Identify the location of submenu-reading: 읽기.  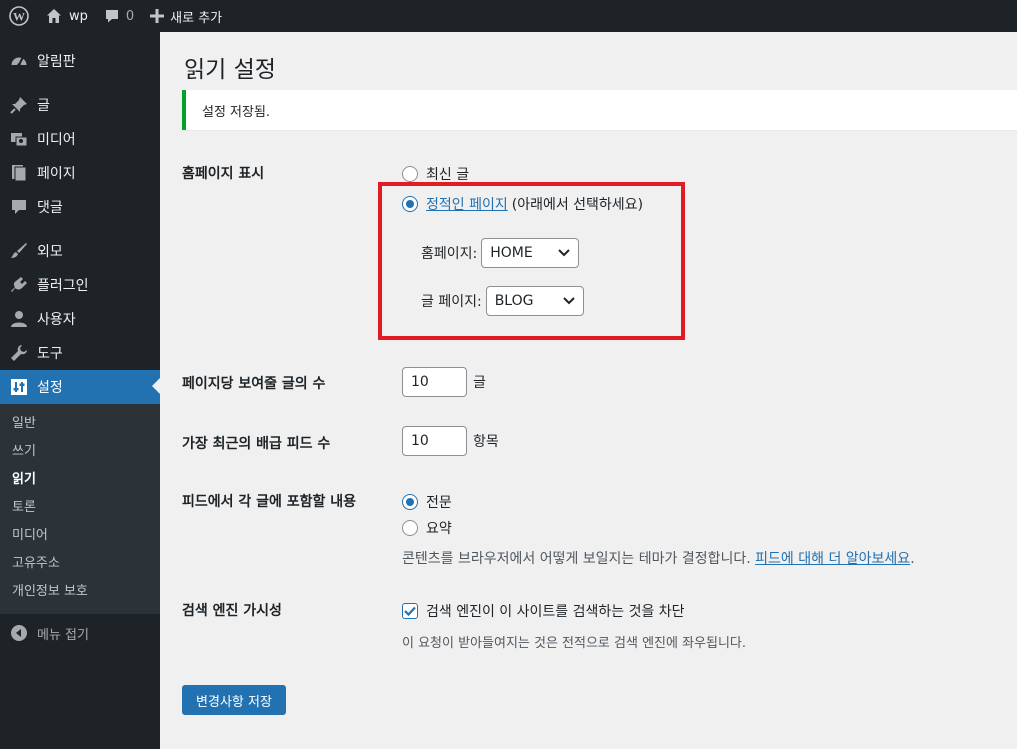
(80, 480).